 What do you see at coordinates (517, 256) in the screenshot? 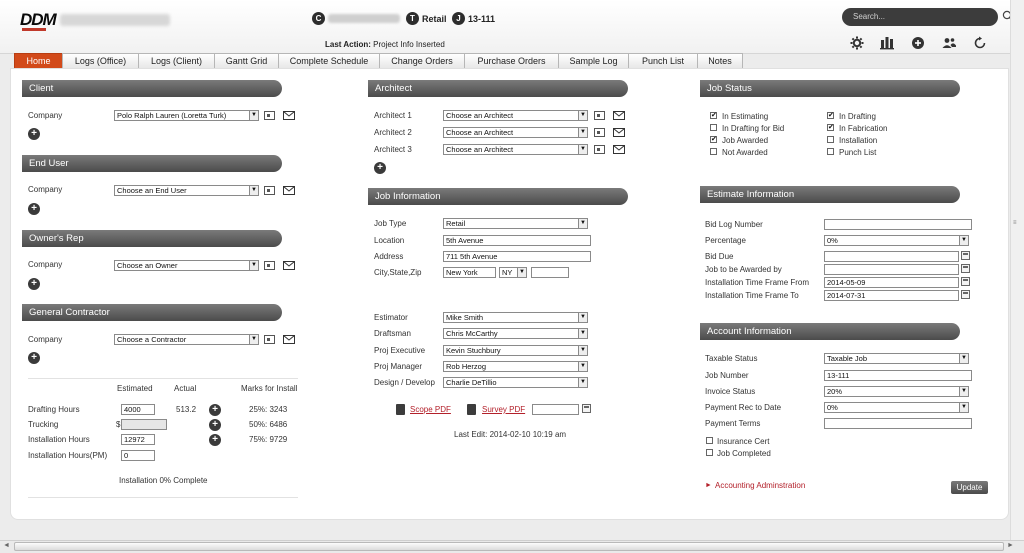
I see `address-input: 711 5th Avenue` at bounding box center [517, 256].